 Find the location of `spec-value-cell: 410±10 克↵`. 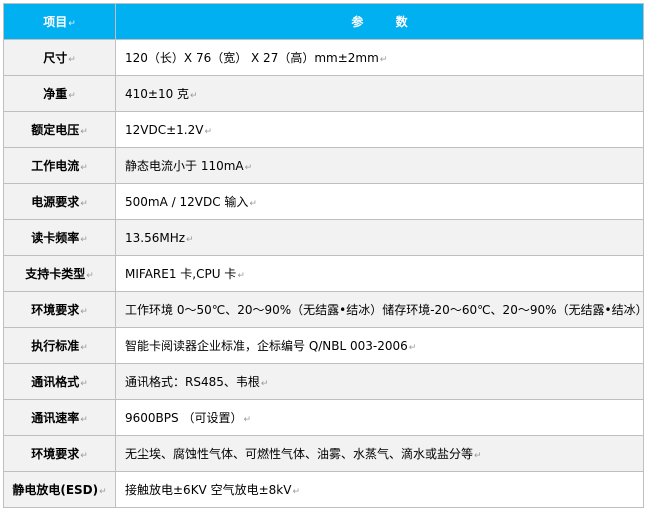

spec-value-cell: 410±10 克↵ is located at coordinates (379, 93).